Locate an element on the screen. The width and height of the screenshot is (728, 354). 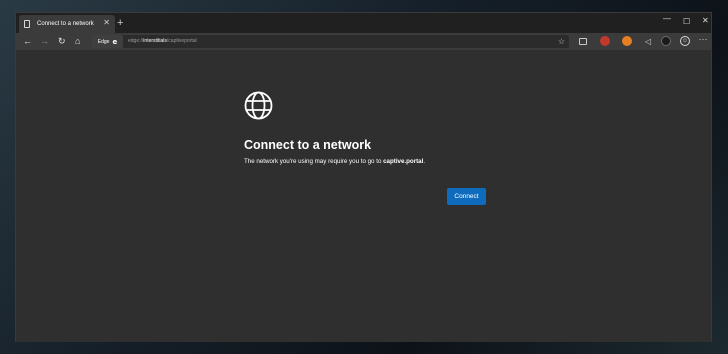
tab-close-icon: ✕ is located at coordinates (106, 22).